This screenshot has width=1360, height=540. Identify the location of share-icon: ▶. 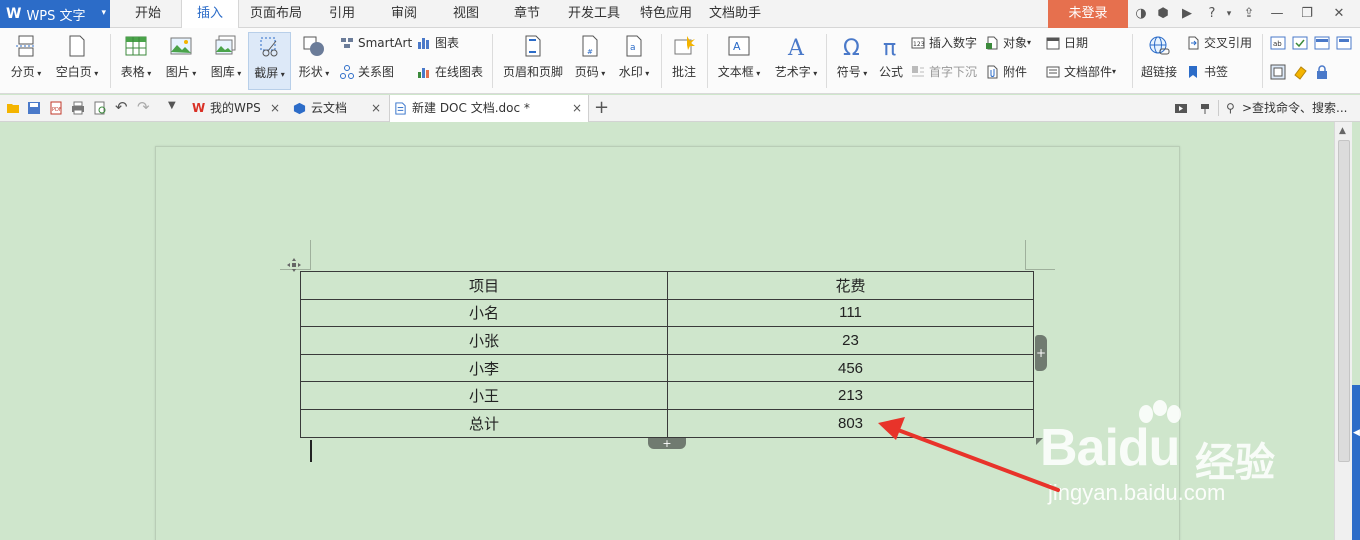
(1187, 14).